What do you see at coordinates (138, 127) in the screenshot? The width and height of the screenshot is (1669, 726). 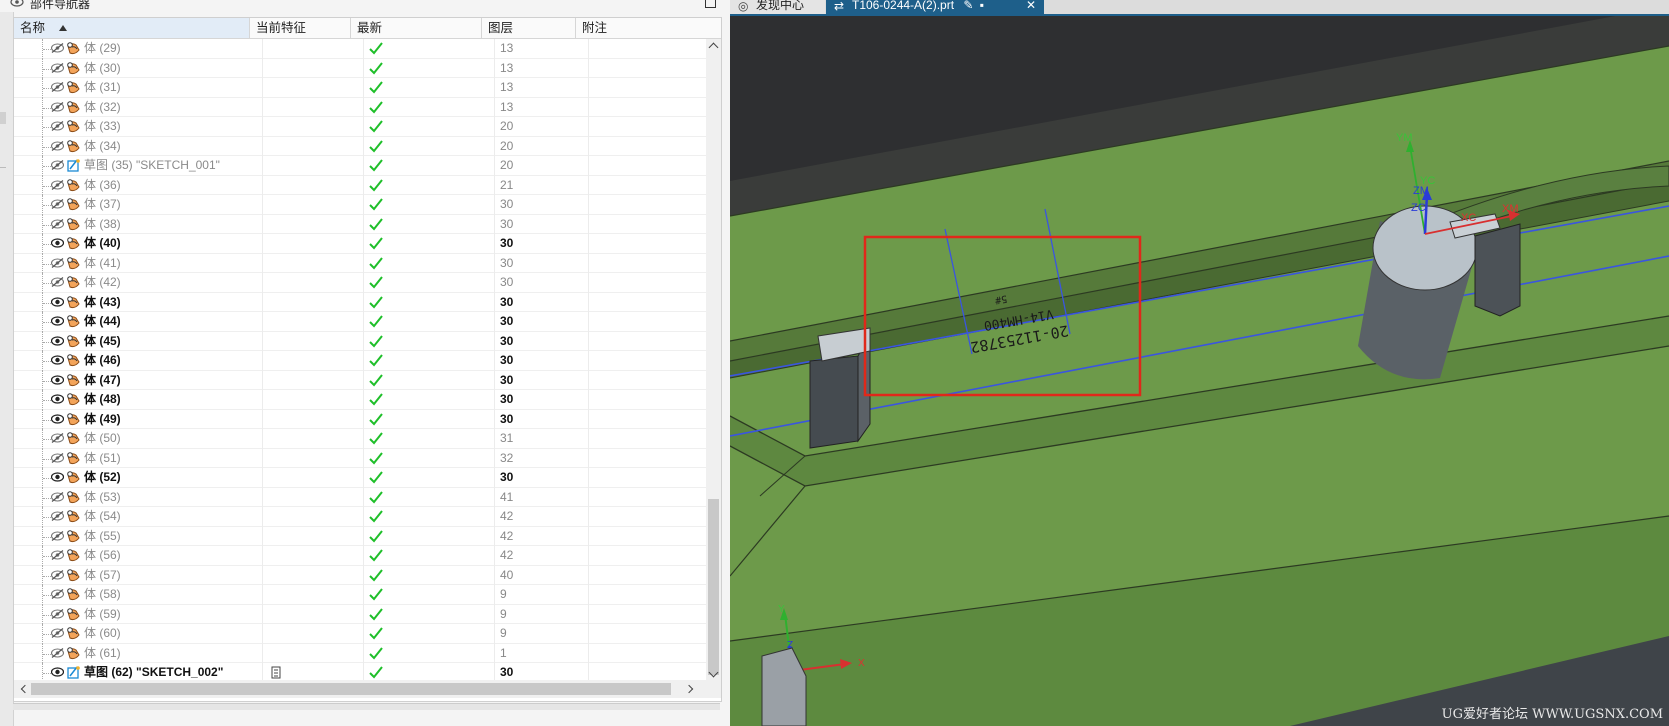 I see `name-cell: 体 (33)` at bounding box center [138, 127].